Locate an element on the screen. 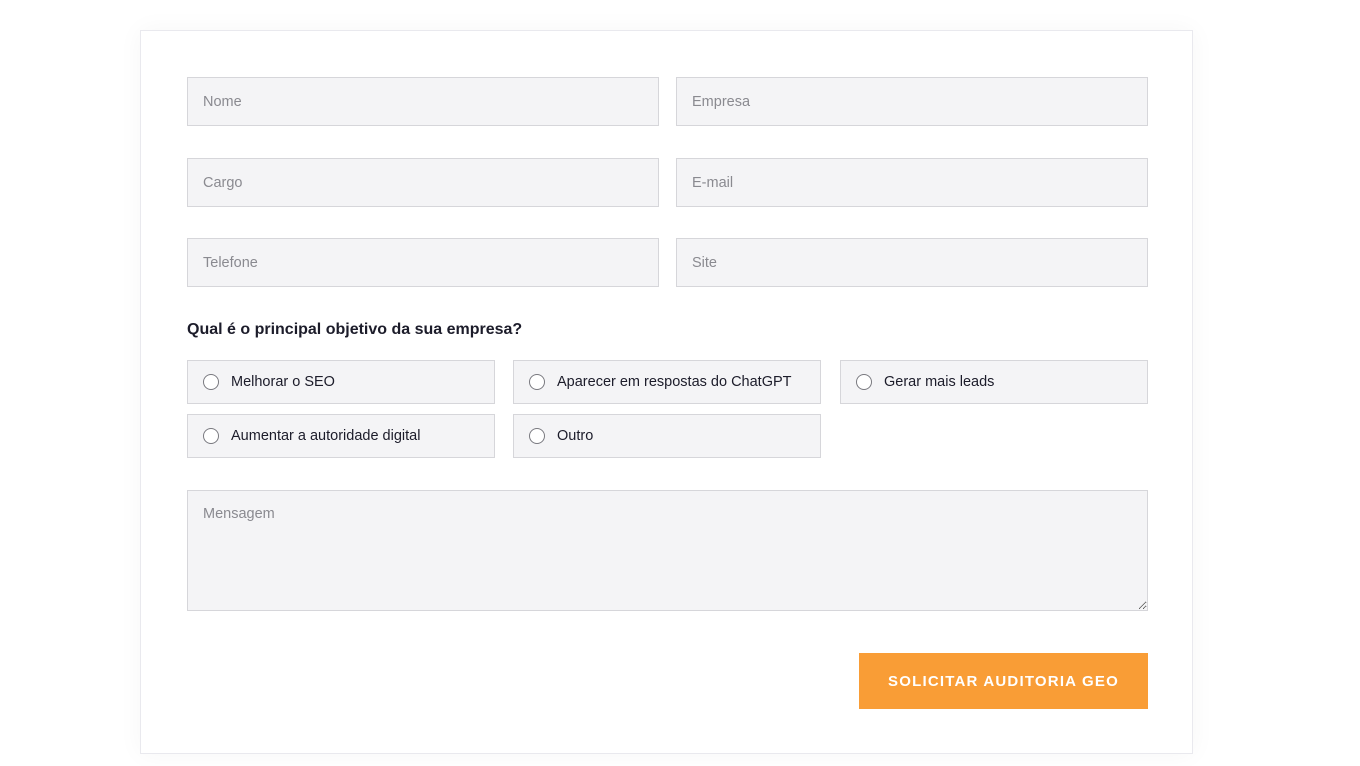 This screenshot has width=1360, height=766. option-gerar-leads: Gerar mais leads is located at coordinates (994, 382).